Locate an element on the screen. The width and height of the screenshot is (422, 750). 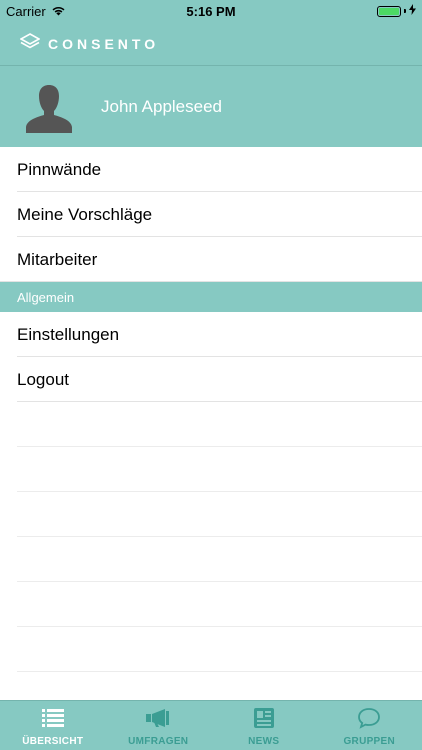
logo-text: CONSENTO is located at coordinates (104, 43).